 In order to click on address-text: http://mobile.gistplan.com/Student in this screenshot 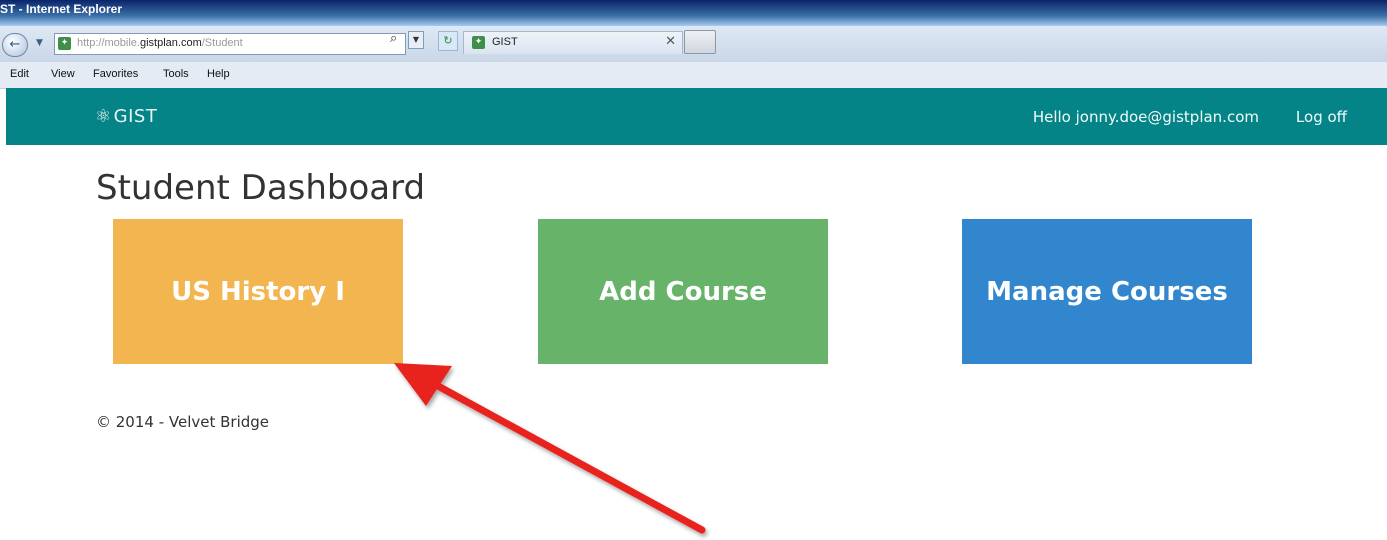, I will do `click(160, 43)`.